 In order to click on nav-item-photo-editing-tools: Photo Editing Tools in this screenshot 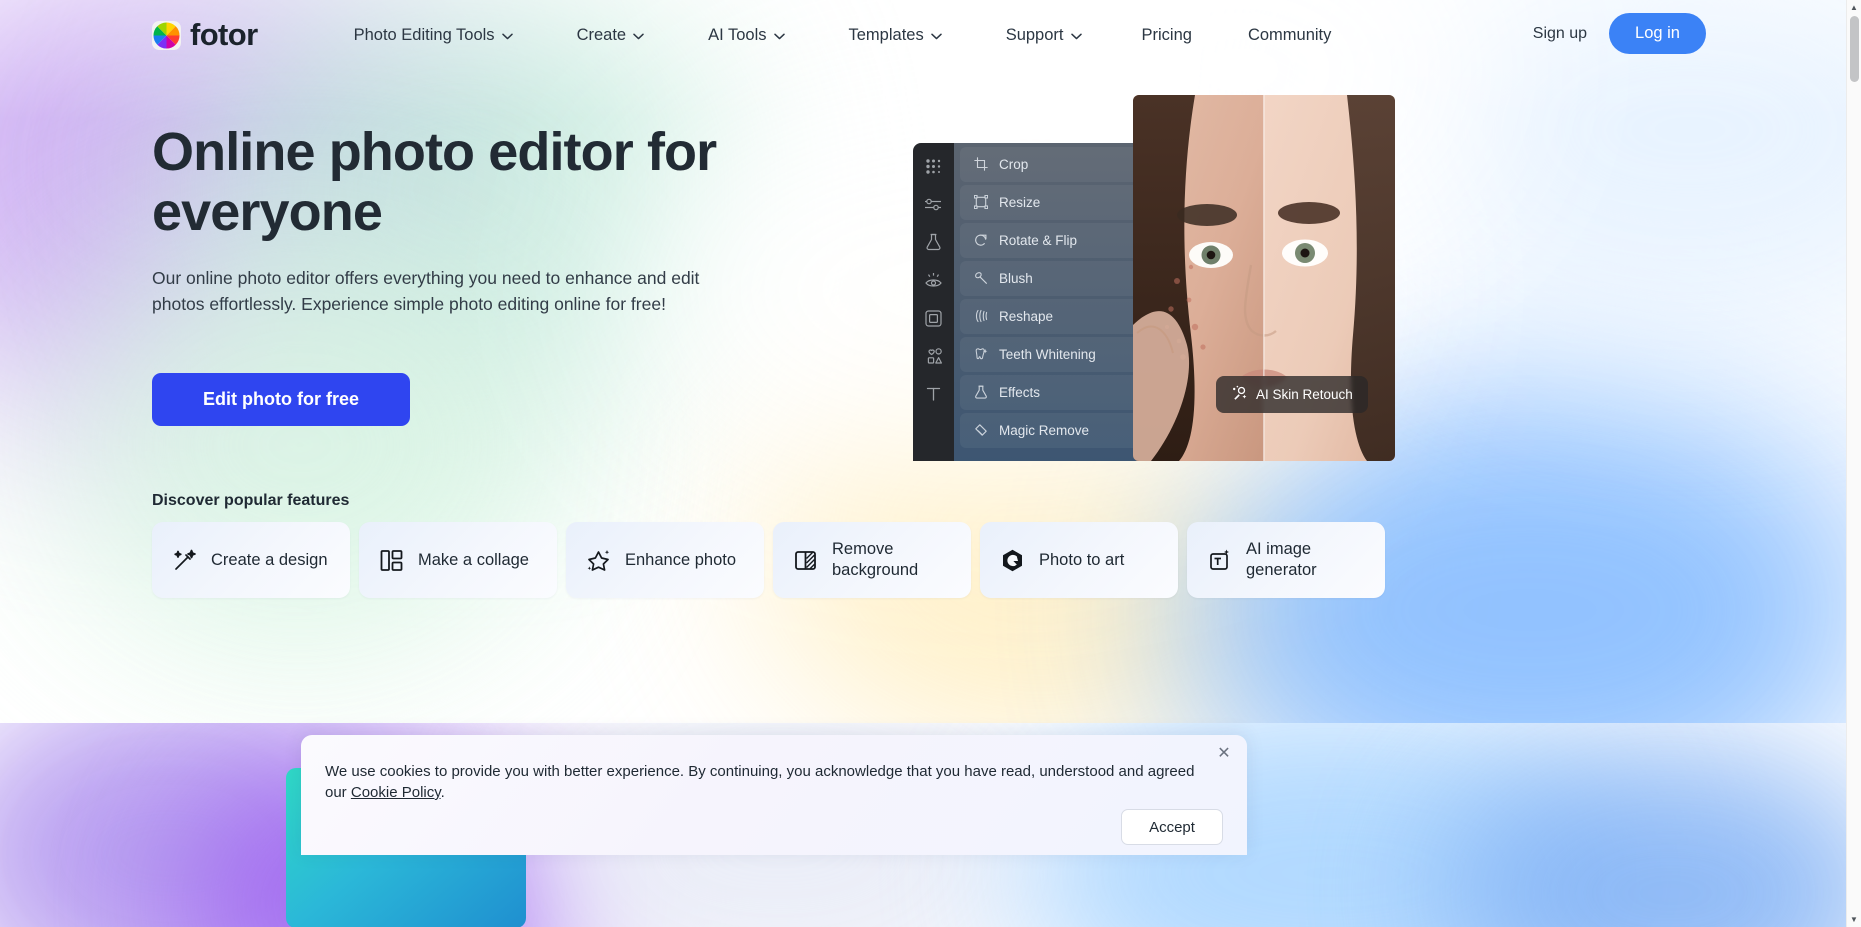, I will do `click(433, 35)`.